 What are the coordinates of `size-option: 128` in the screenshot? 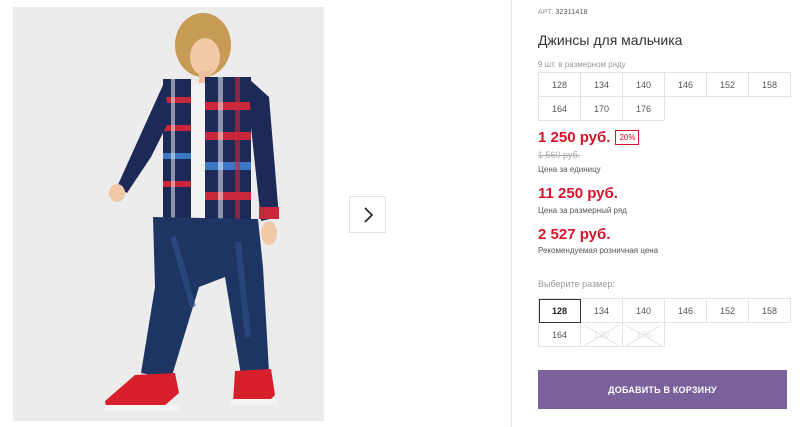 It's located at (560, 311).